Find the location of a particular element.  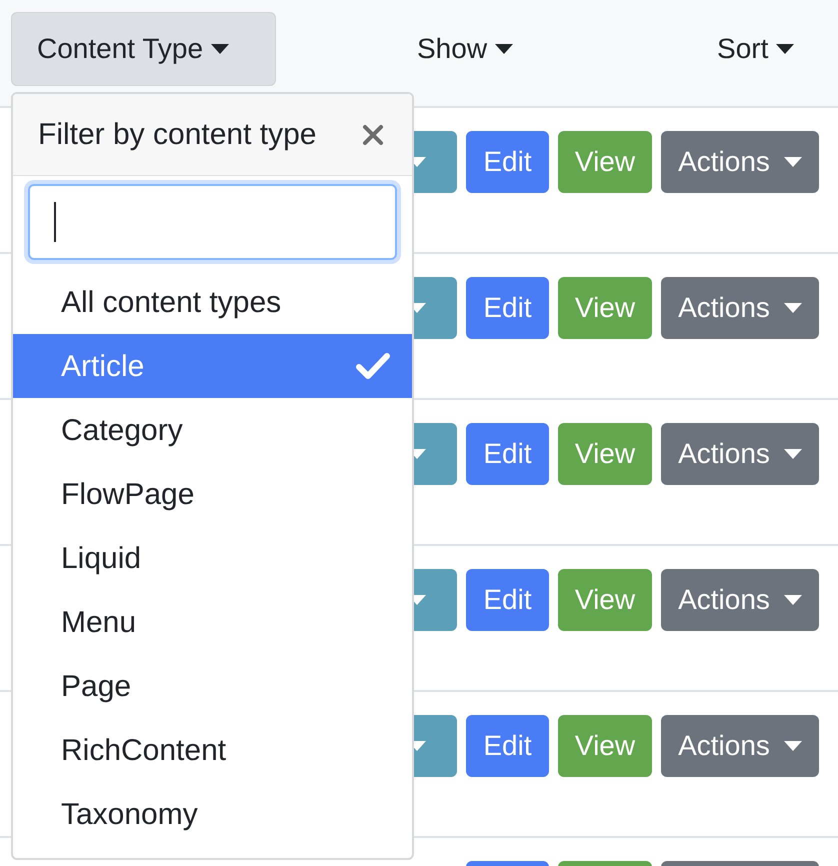

menu-item: Page is located at coordinates (212, 686).